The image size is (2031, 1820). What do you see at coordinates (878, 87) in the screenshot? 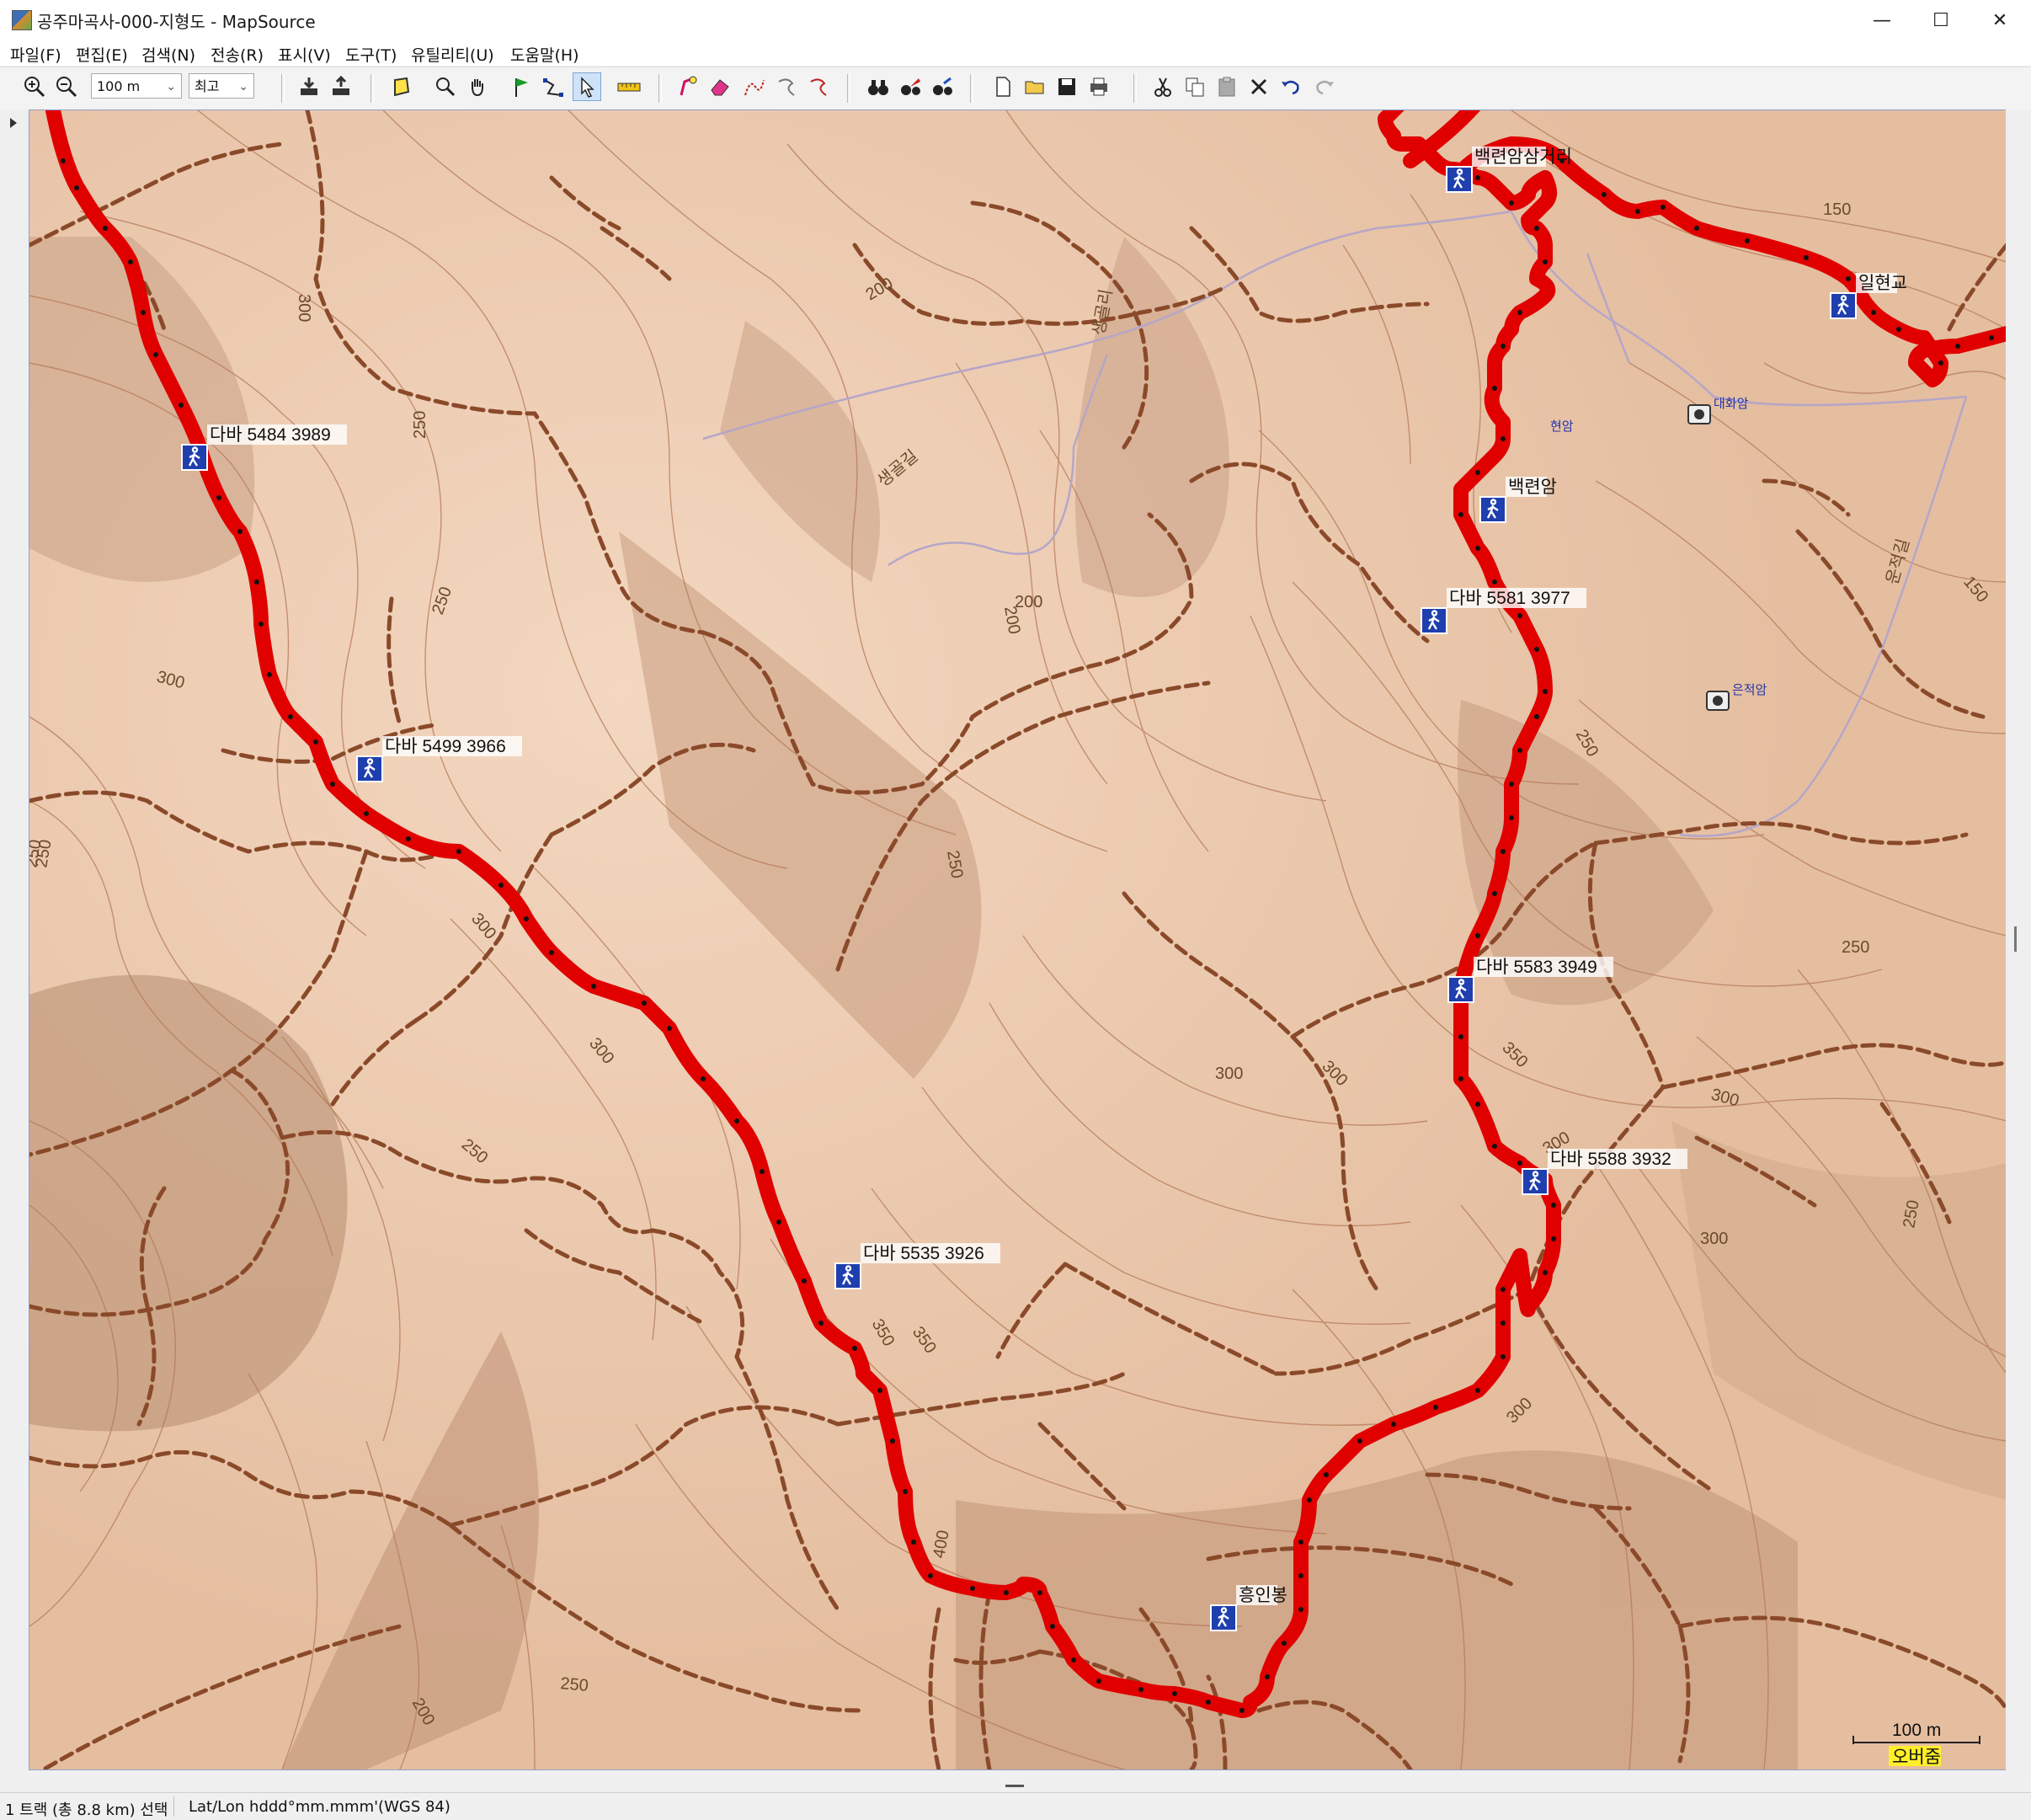
I see `find-binoculars-icon` at bounding box center [878, 87].